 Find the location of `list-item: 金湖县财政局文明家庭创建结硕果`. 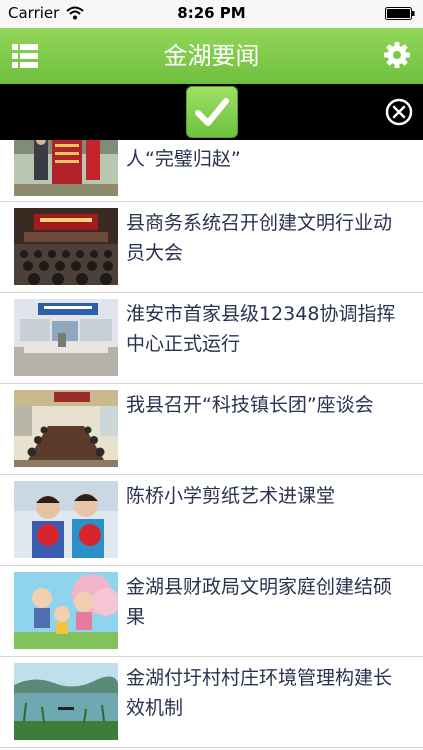

list-item: 金湖县财政局文明家庭创建结硕果 is located at coordinates (211, 611).